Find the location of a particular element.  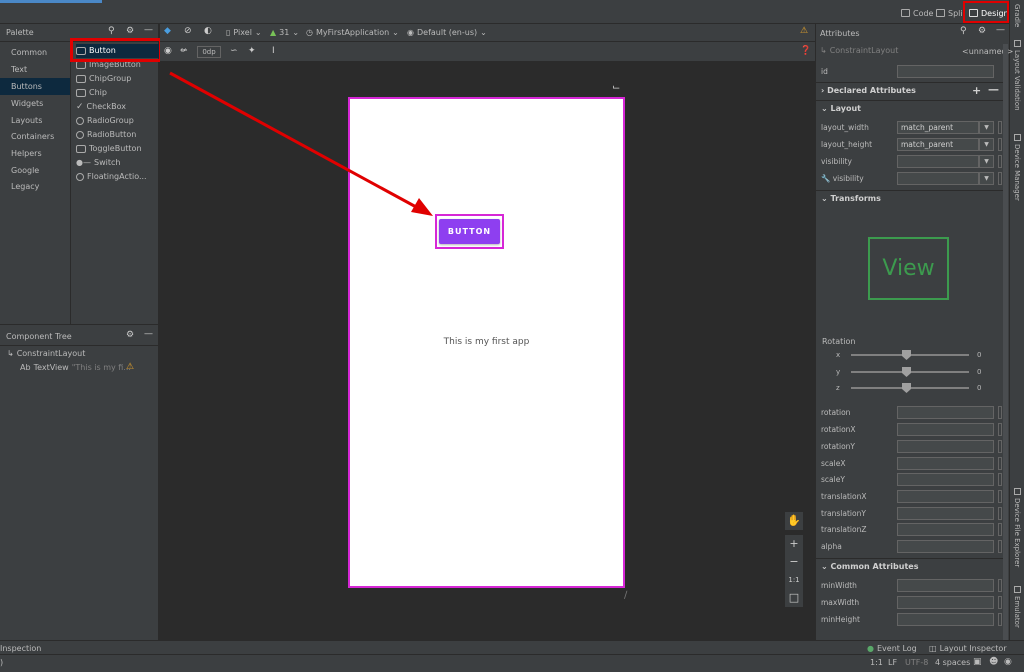

attributes-scrollbar is located at coordinates (1005, 344).